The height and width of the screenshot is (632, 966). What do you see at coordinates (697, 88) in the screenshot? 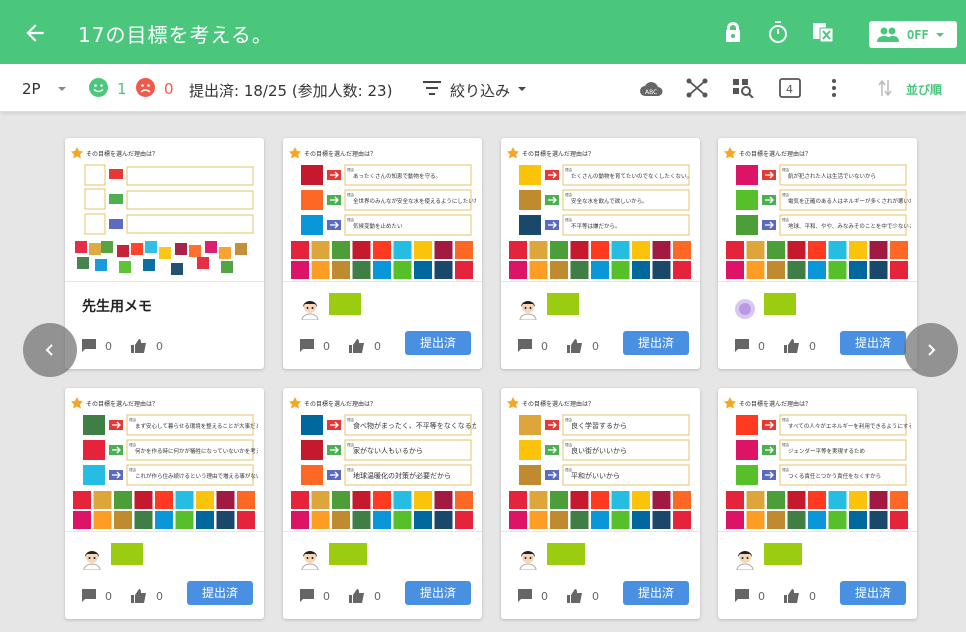
I see `connect-nodes-icon` at bounding box center [697, 88].